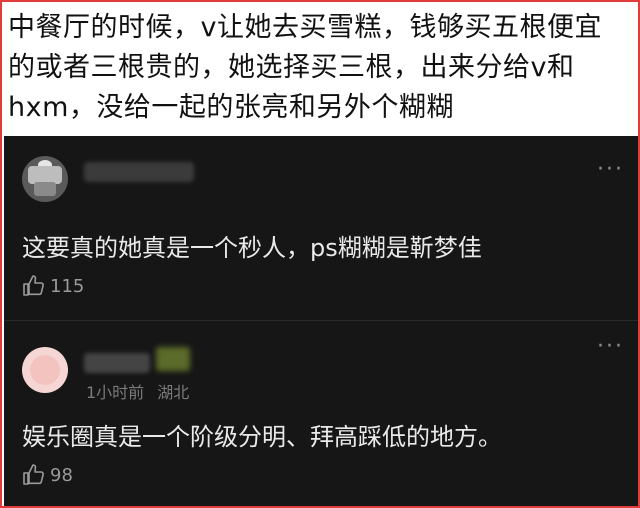  I want to click on comment-time: 1小时前, so click(115, 392).